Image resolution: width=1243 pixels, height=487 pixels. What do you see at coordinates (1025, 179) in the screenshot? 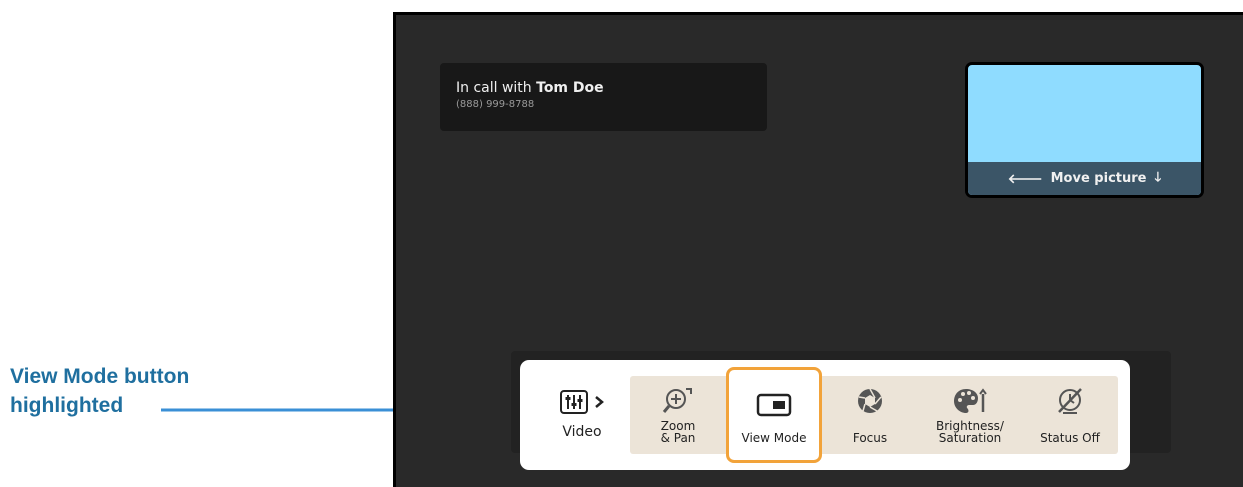
I see `arrow-left-icon: 🡐` at bounding box center [1025, 179].